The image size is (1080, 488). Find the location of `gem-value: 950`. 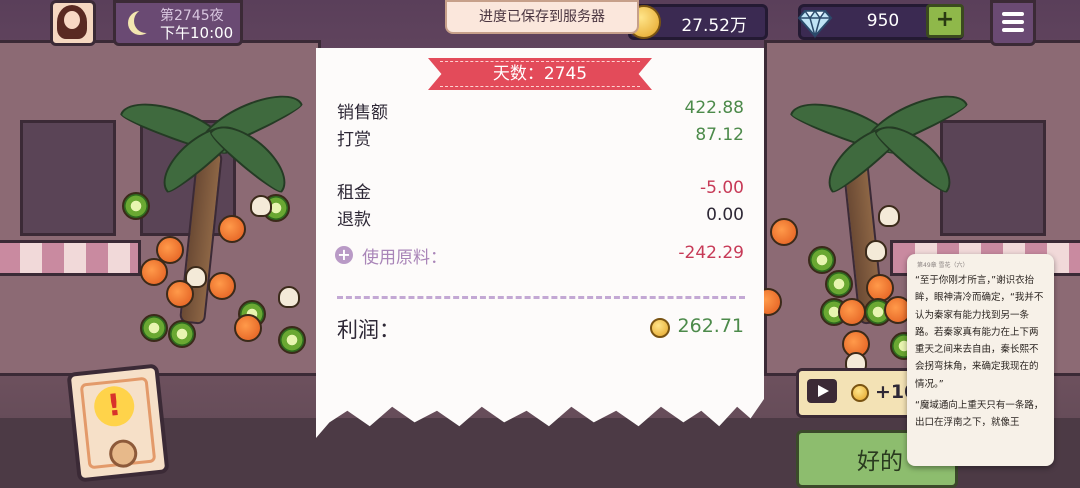

gem-value: 950 is located at coordinates (883, 21).